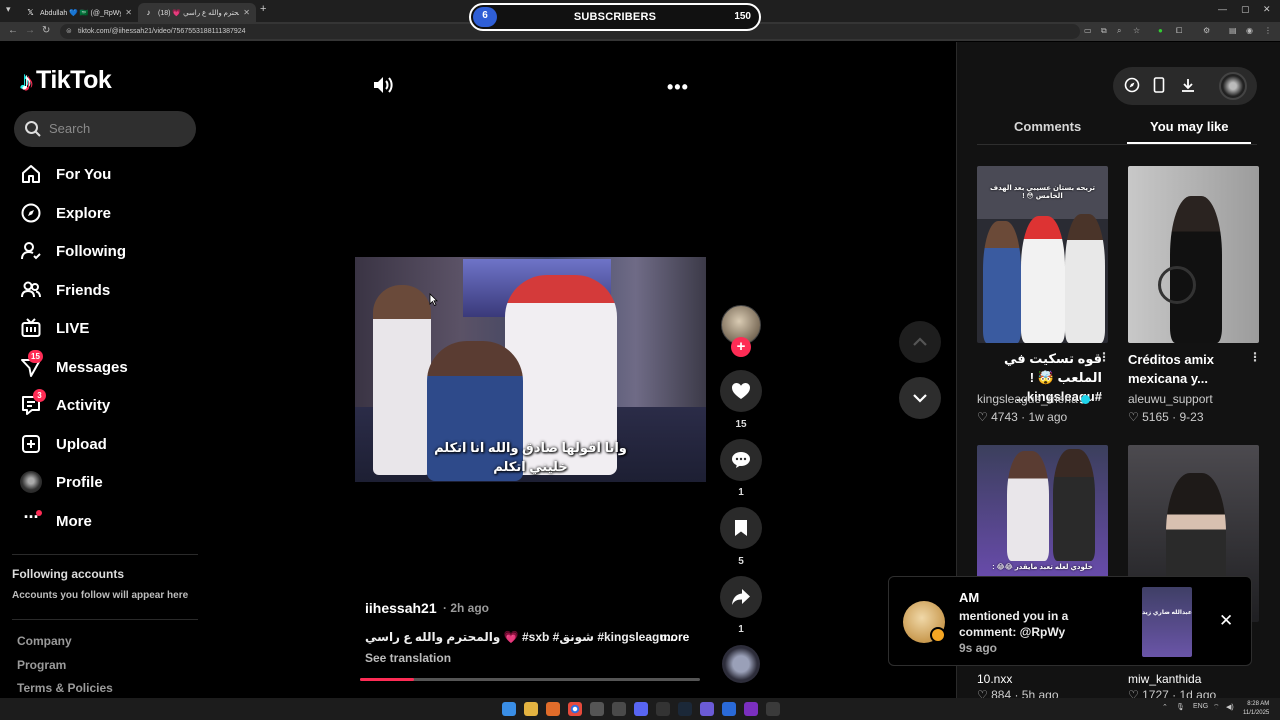  Describe the element at coordinates (674, 637) in the screenshot. I see `caption-more-link: more` at that location.